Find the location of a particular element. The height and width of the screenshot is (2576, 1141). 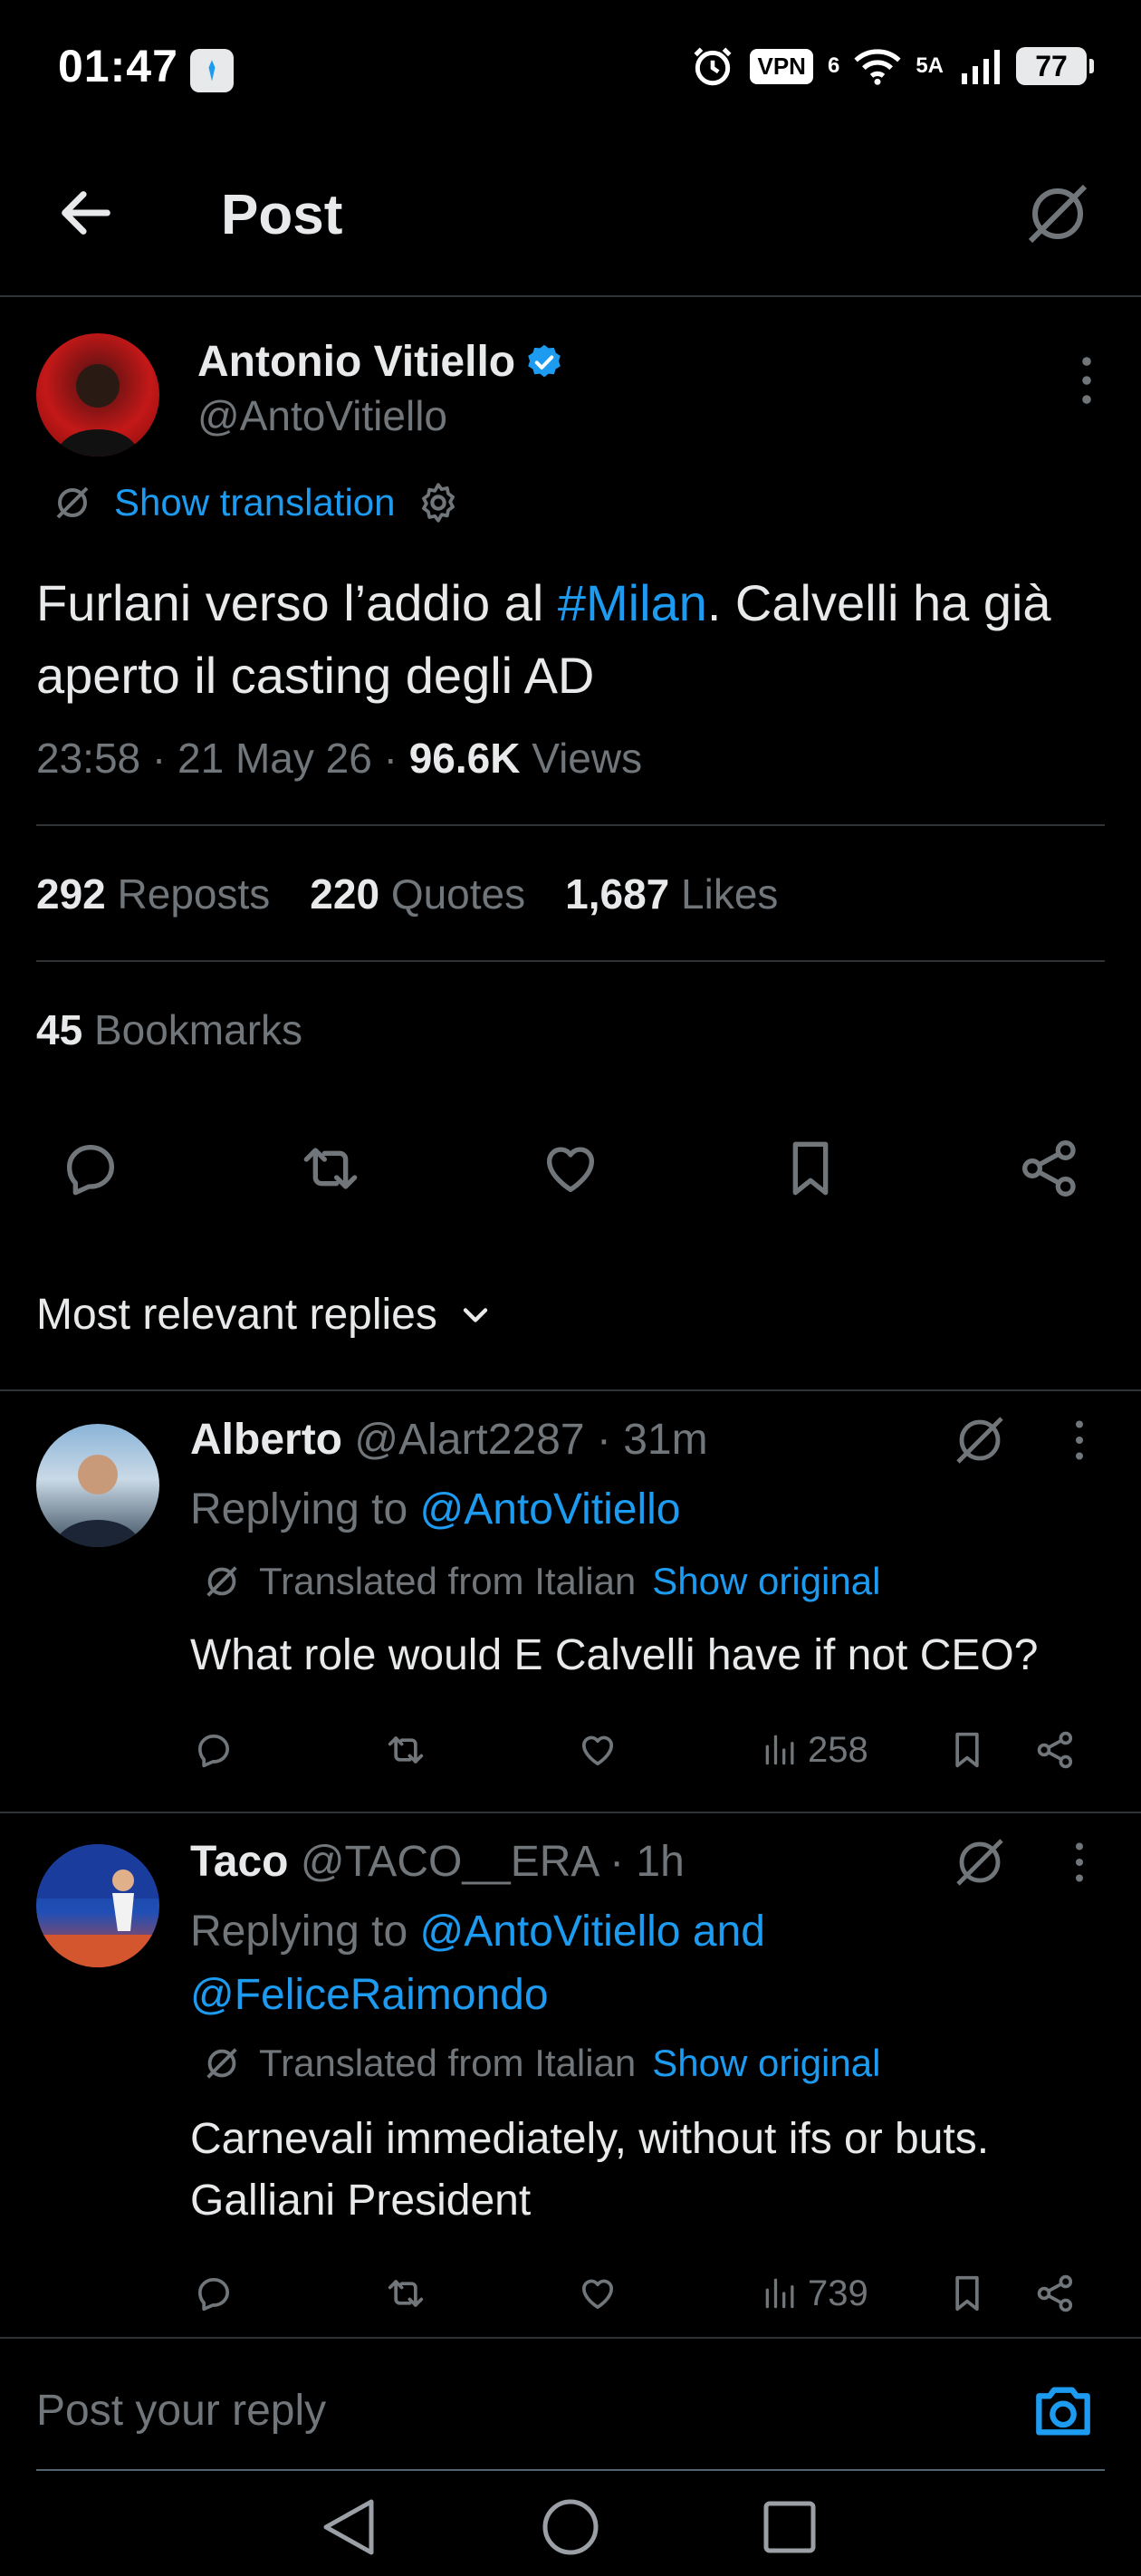

show-translation-link: Show translation is located at coordinates (255, 502).